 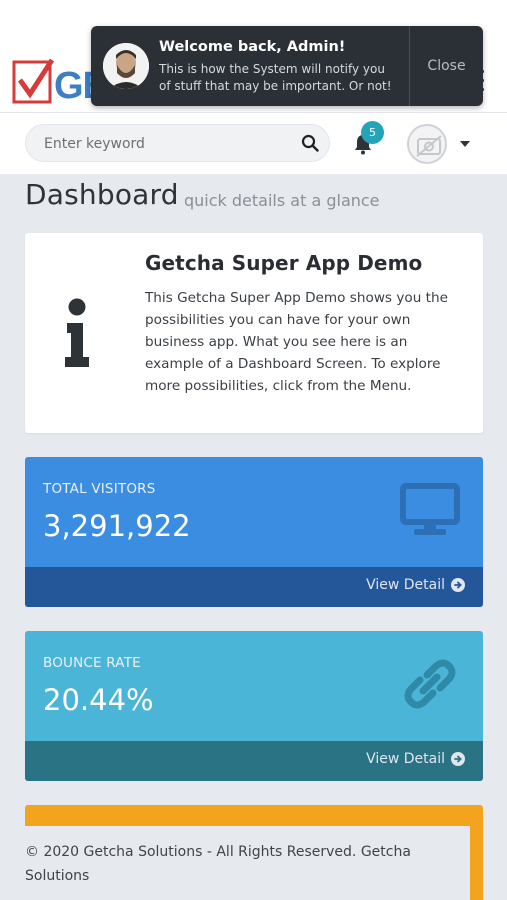 I want to click on page-title: Dashboard, so click(x=102, y=194).